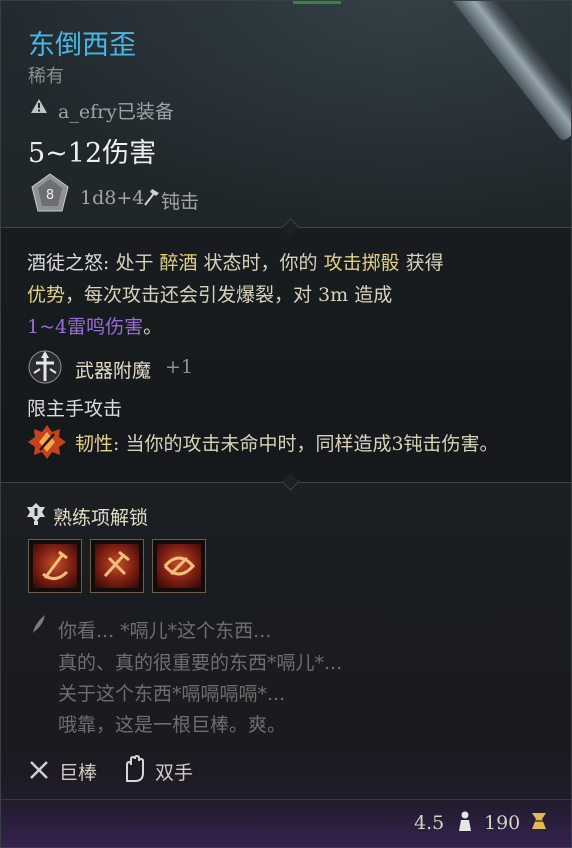 Image resolution: width=572 pixels, height=848 pixels. I want to click on keyword-drunk: 醉酒, so click(178, 263).